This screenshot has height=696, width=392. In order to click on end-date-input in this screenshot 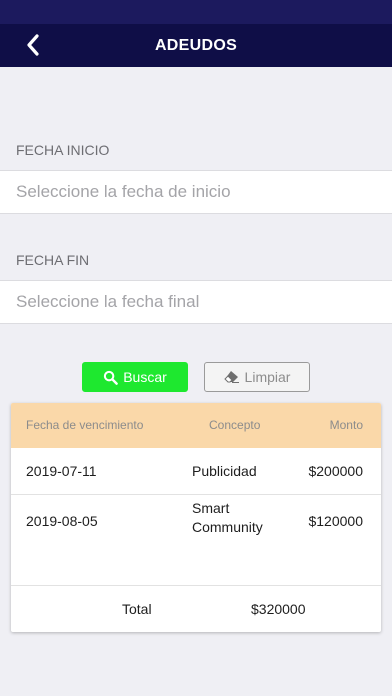, I will do `click(196, 302)`.